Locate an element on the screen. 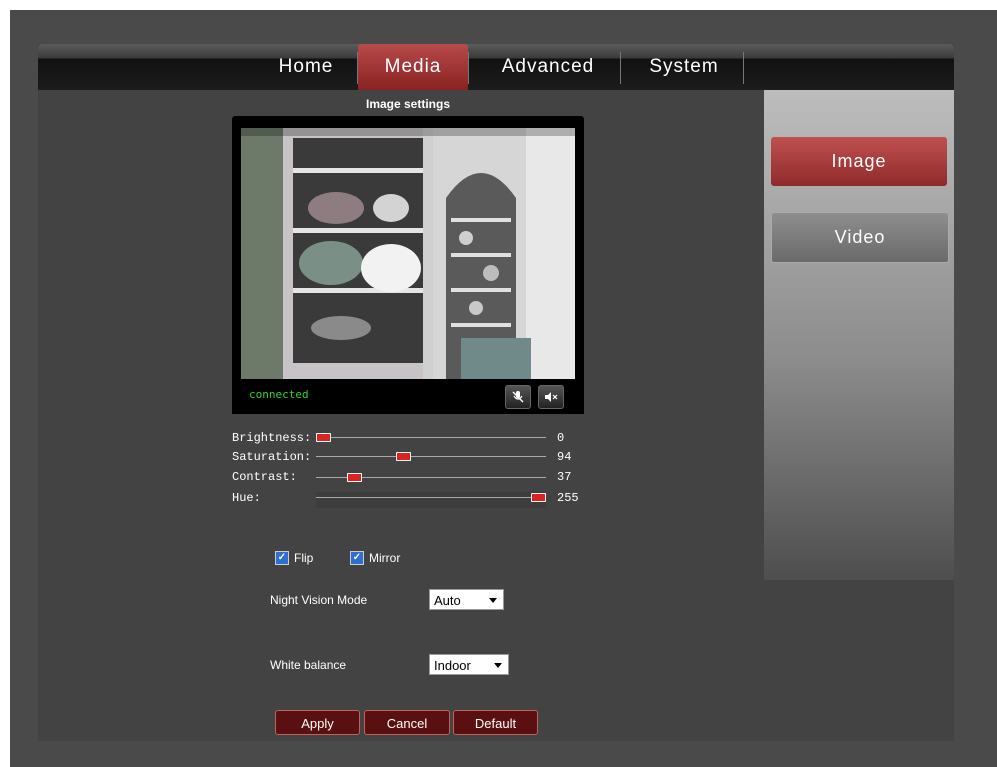 The image size is (997, 767). tab-advanced: Advanced is located at coordinates (548, 67).